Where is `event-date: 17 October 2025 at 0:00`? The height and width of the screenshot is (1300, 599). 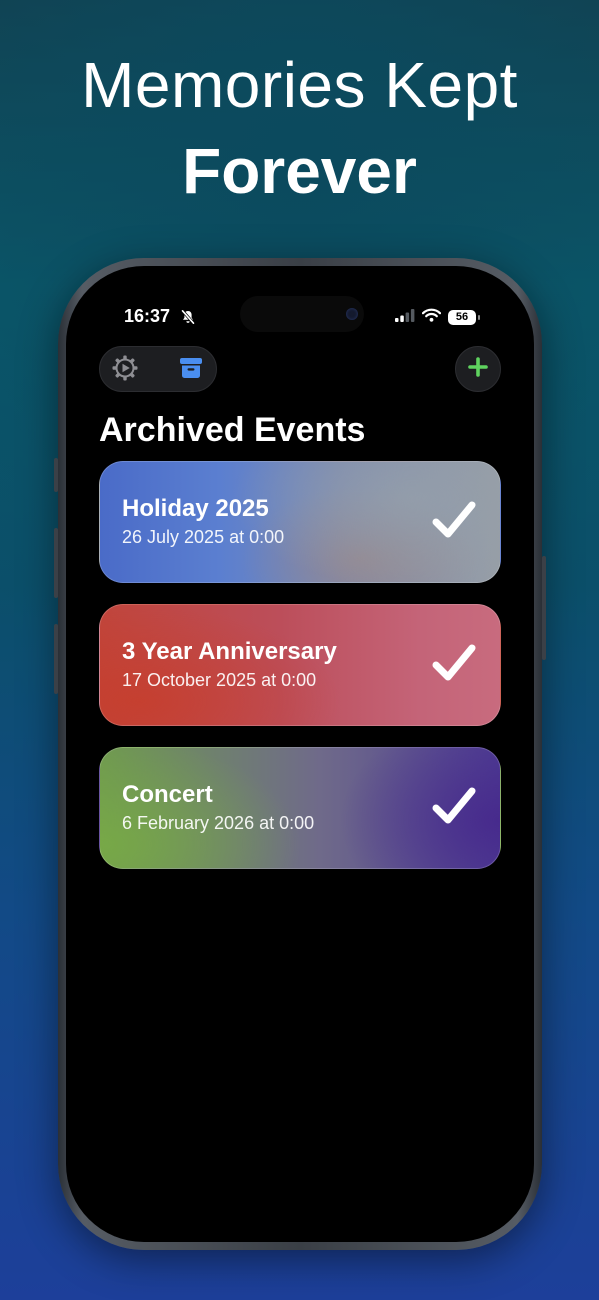 event-date: 17 October 2025 at 0:00 is located at coordinates (219, 680).